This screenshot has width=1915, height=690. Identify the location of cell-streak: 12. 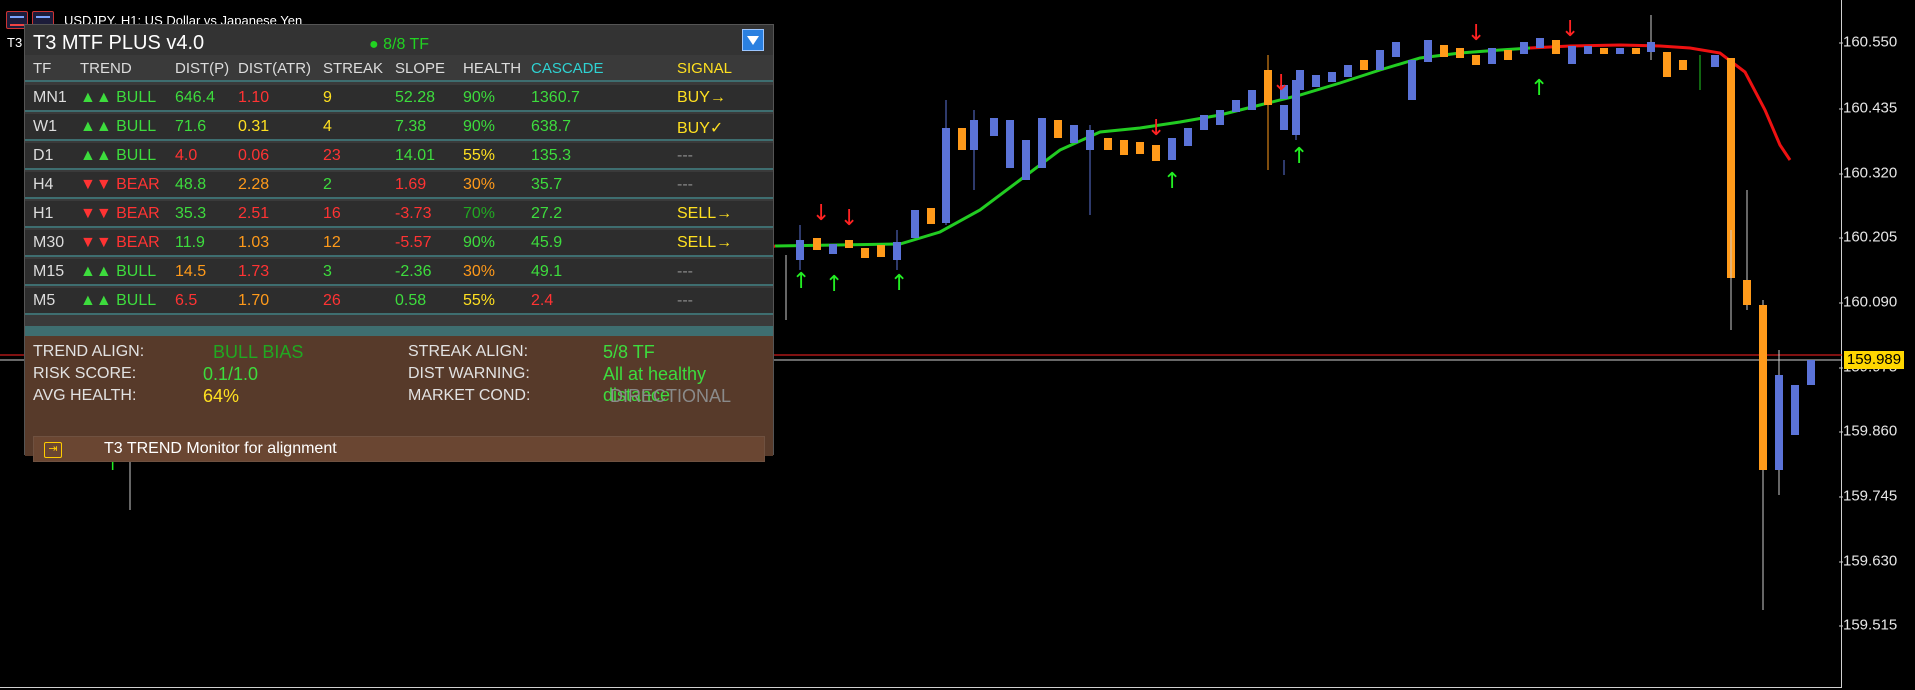
(332, 242).